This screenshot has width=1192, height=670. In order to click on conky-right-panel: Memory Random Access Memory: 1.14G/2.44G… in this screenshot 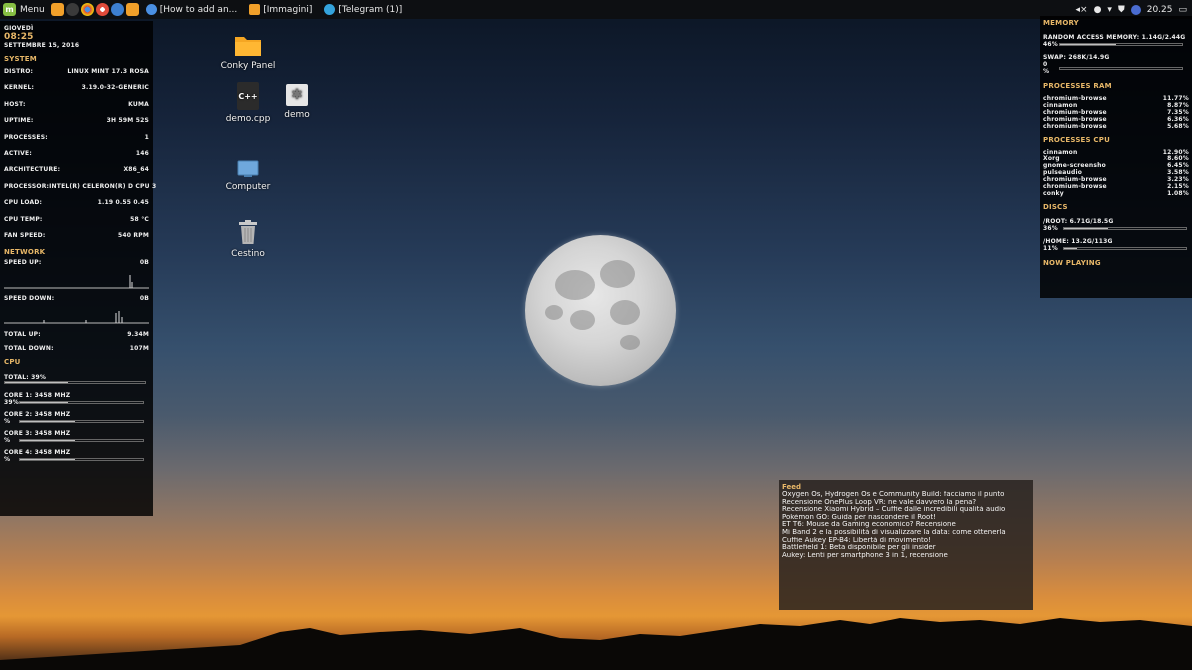, I will do `click(1116, 157)`.